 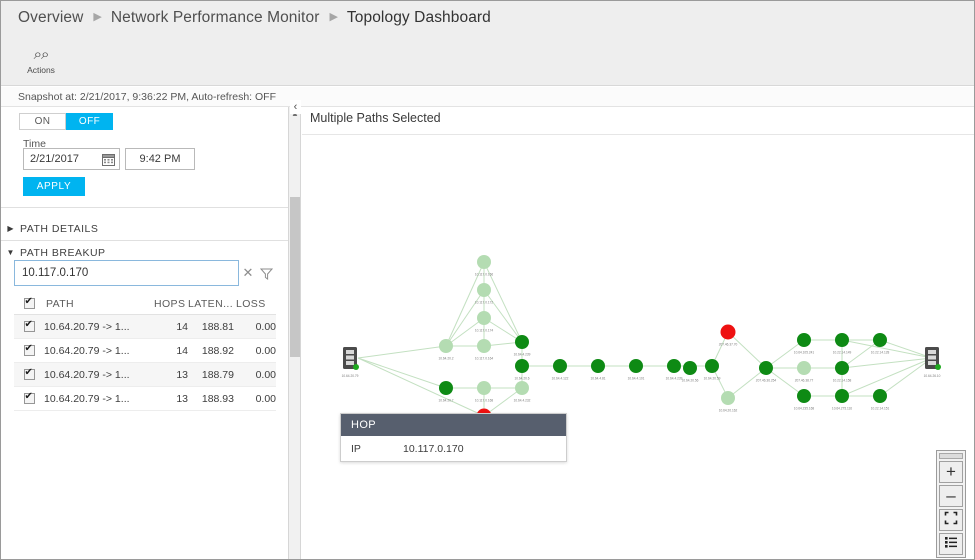 What do you see at coordinates (10, 252) in the screenshot?
I see `chevron-down-icon: ▼` at bounding box center [10, 252].